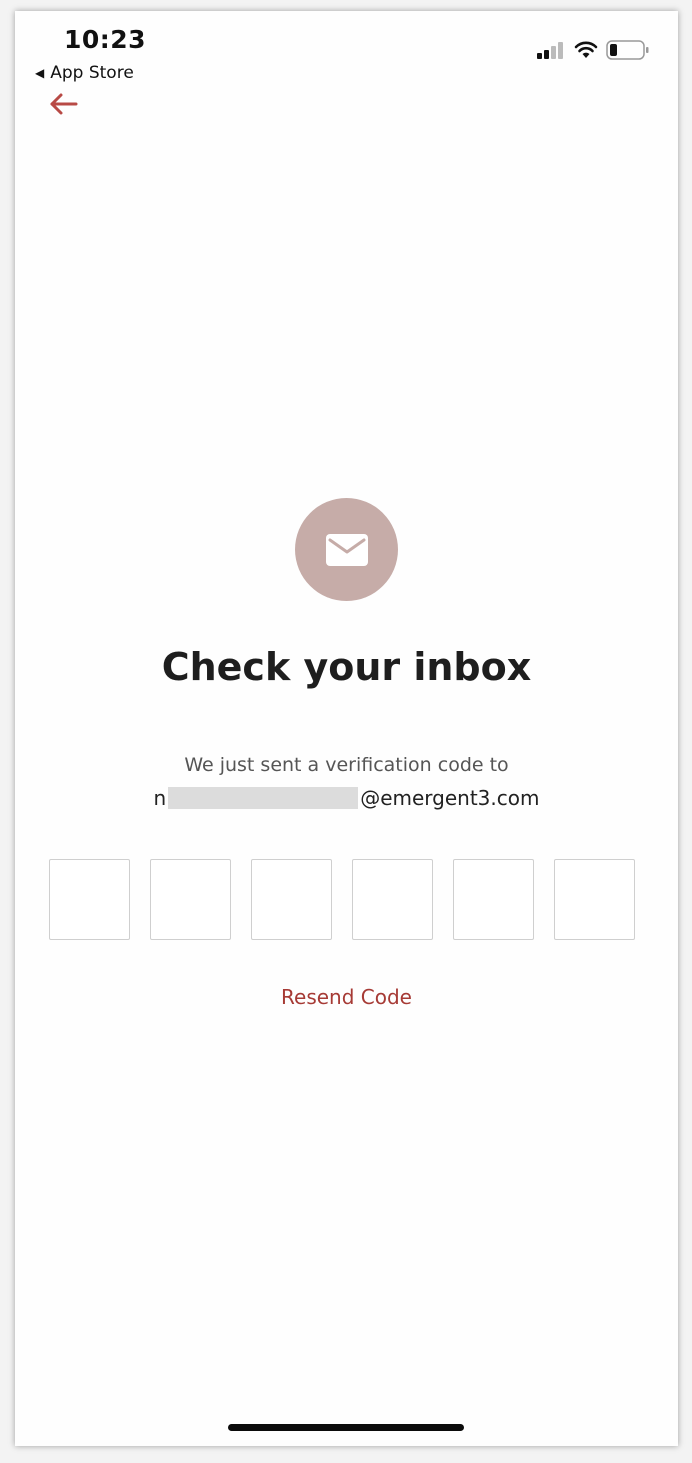  What do you see at coordinates (160, 798) in the screenshot?
I see `email-prefix: n` at bounding box center [160, 798].